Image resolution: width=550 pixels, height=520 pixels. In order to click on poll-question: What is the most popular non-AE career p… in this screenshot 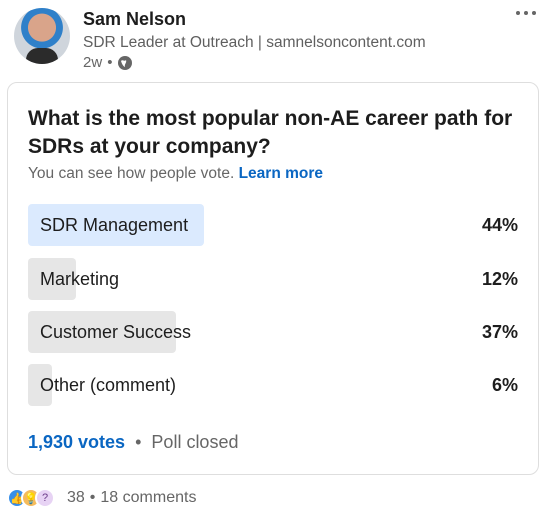, I will do `click(270, 132)`.